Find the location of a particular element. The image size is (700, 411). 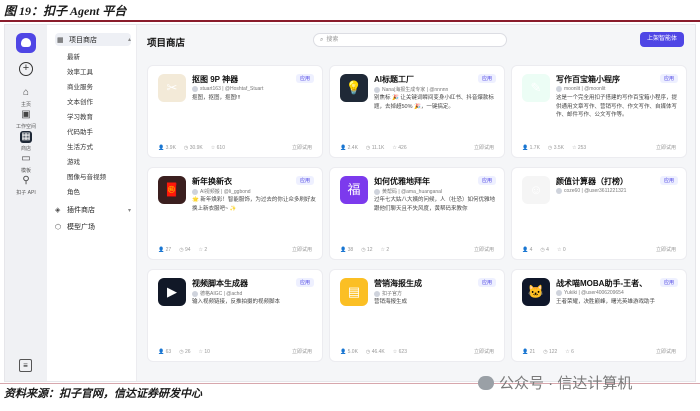

chevron-up-icon: ▴ is located at coordinates (129, 40).